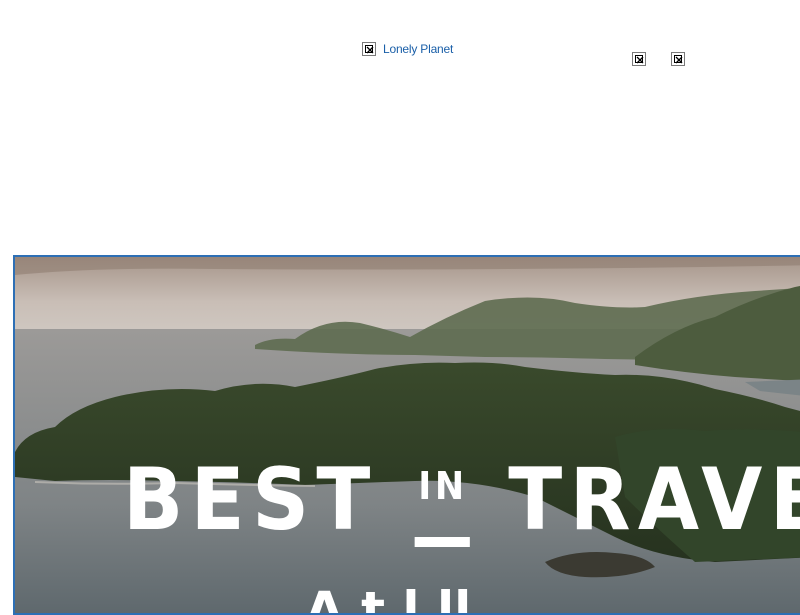  I want to click on best-in-travel-title: BEST IN TRAVE, so click(461, 502).